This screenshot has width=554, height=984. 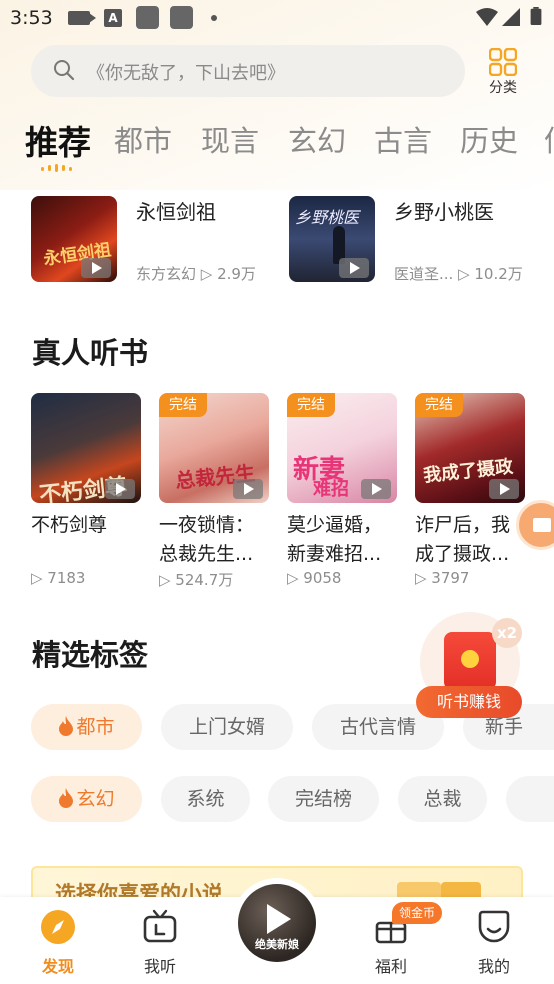 I want to click on play-count: ▷ 524.7万, so click(x=196, y=580).